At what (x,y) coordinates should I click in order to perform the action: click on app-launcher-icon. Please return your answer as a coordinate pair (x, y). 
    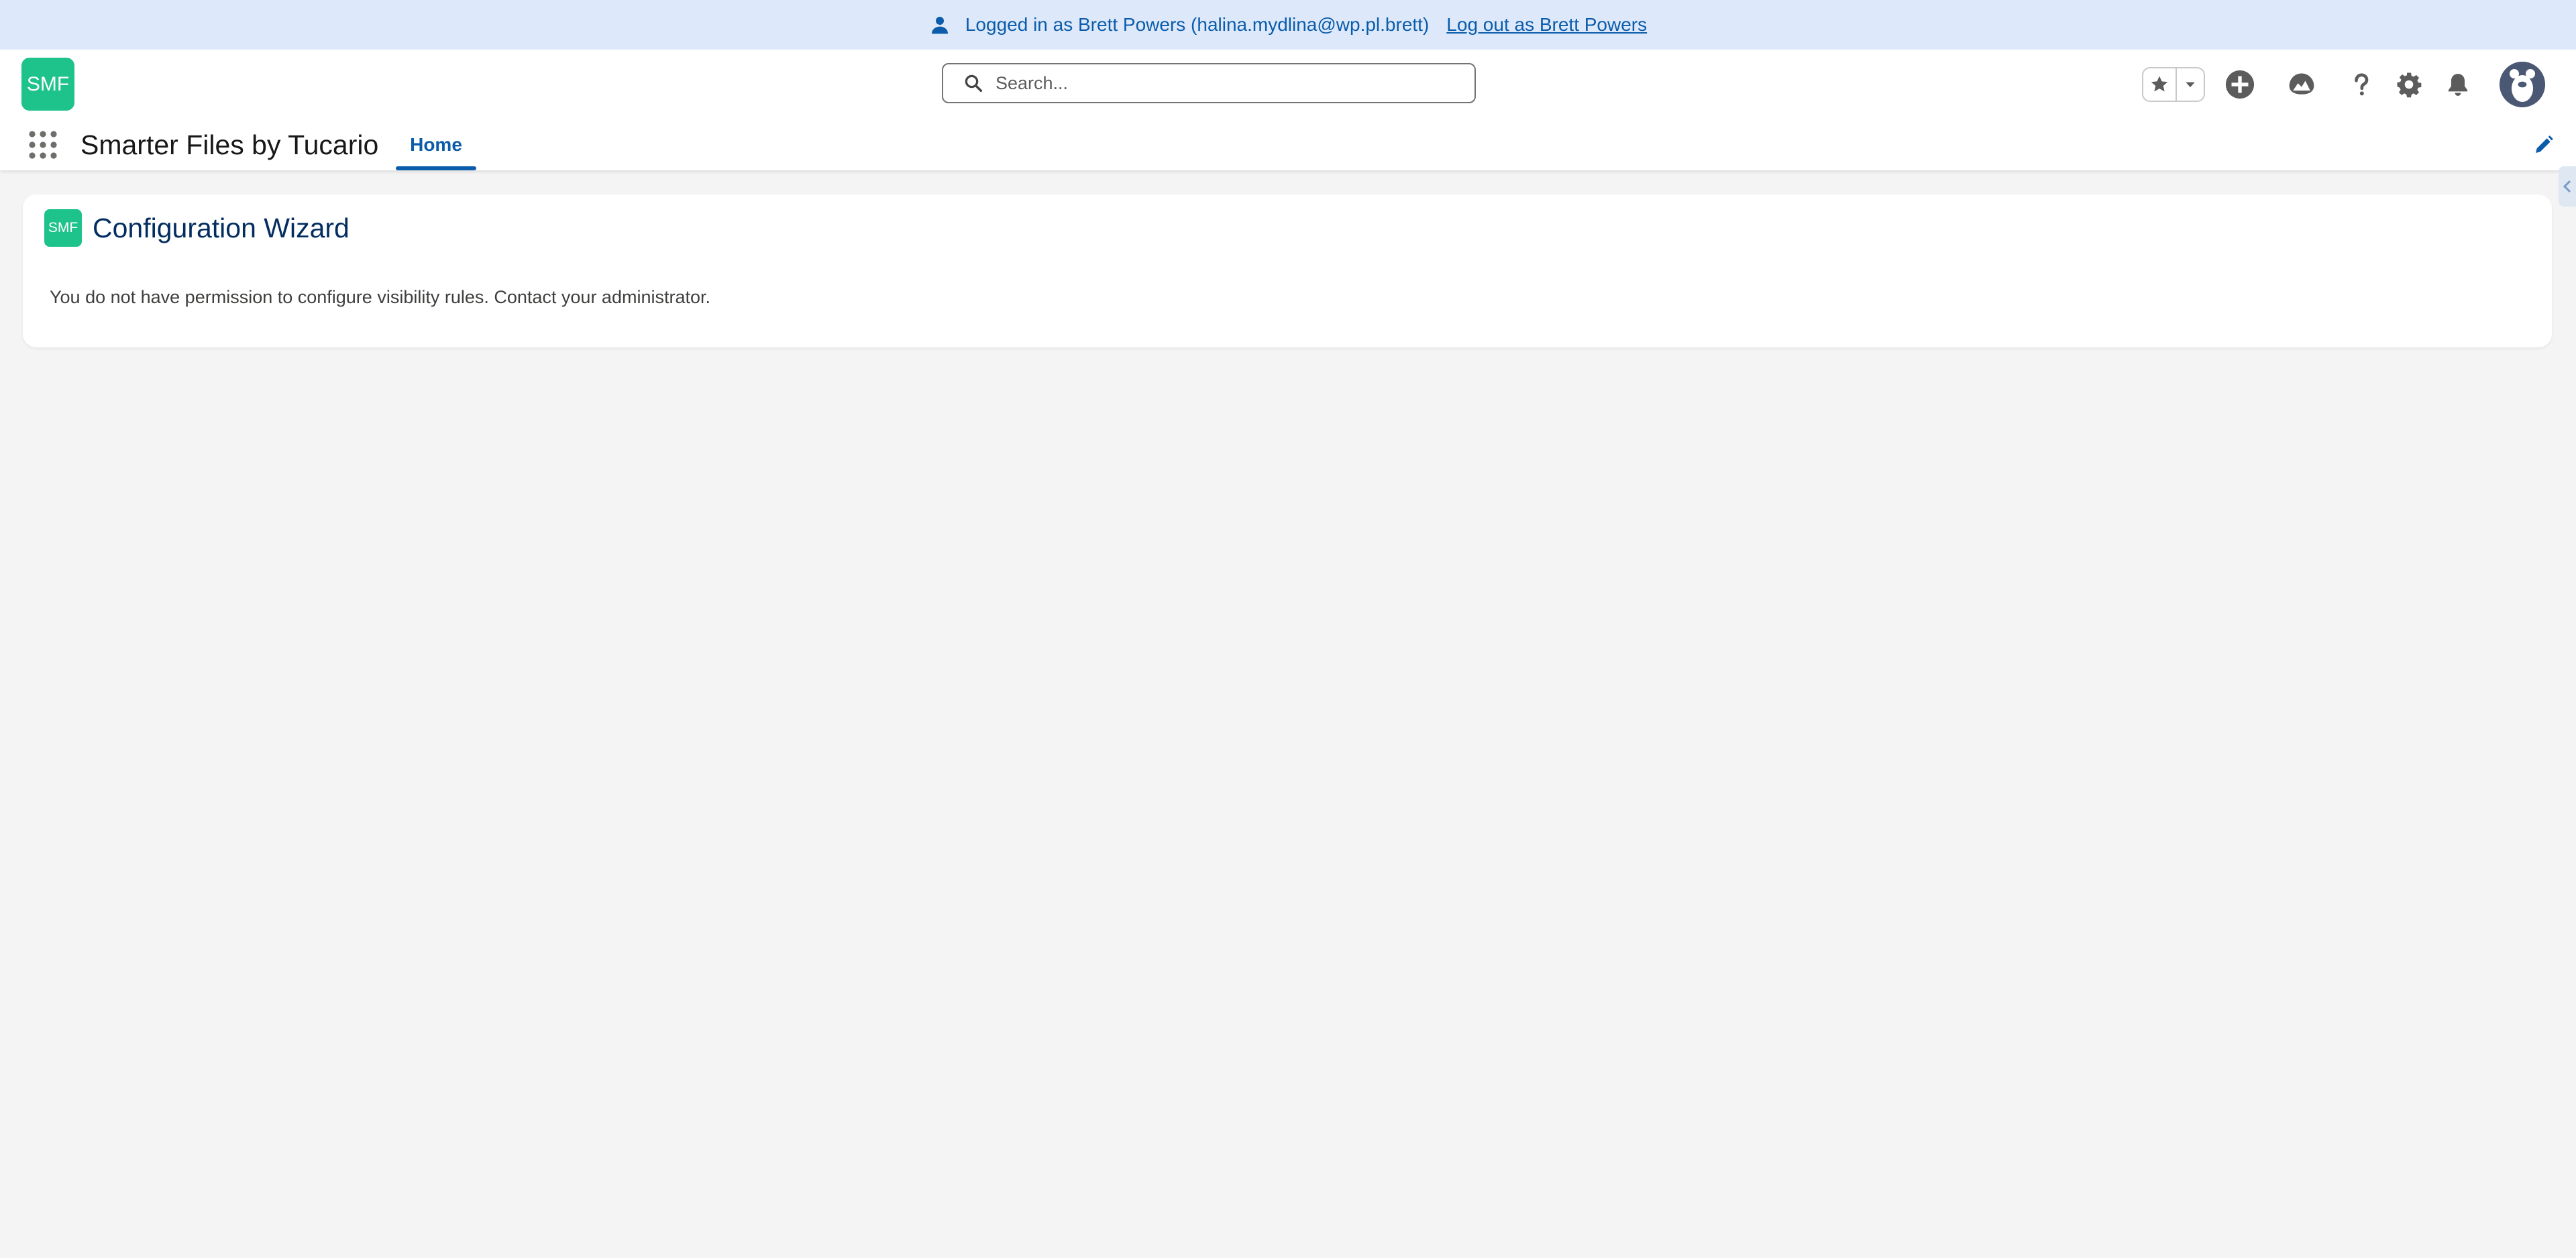
    Looking at the image, I should click on (43, 145).